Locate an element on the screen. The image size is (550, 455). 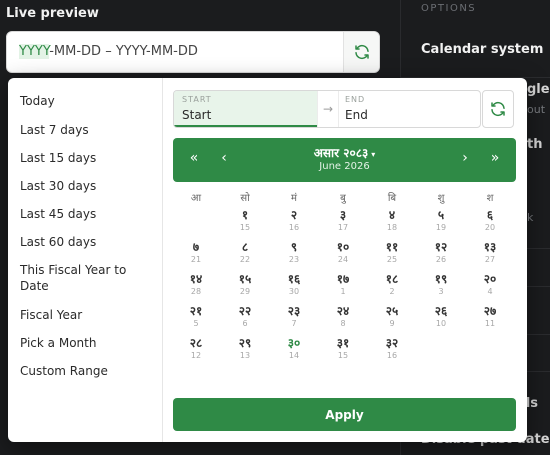
day-cell-today: ३० 14 is located at coordinates (294, 349).